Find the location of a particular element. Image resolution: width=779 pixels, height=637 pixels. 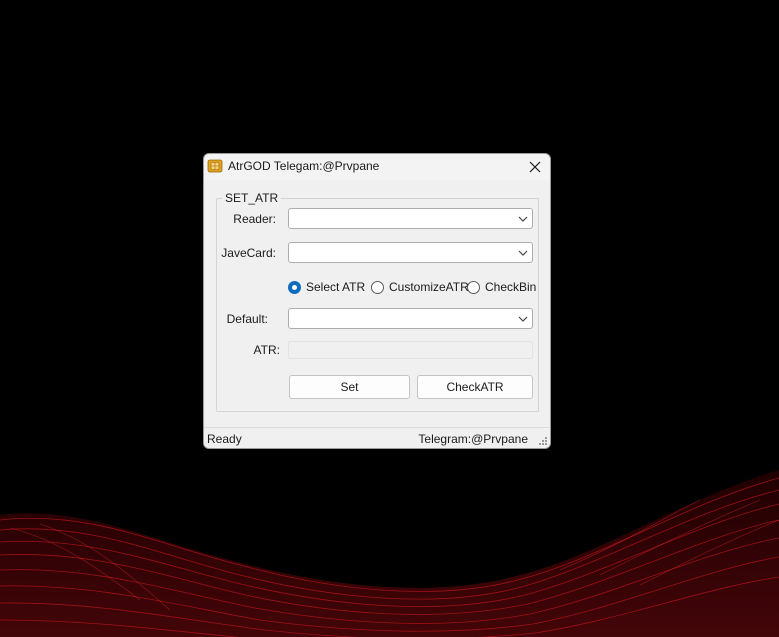

atr-label: ATR: is located at coordinates (266, 350).